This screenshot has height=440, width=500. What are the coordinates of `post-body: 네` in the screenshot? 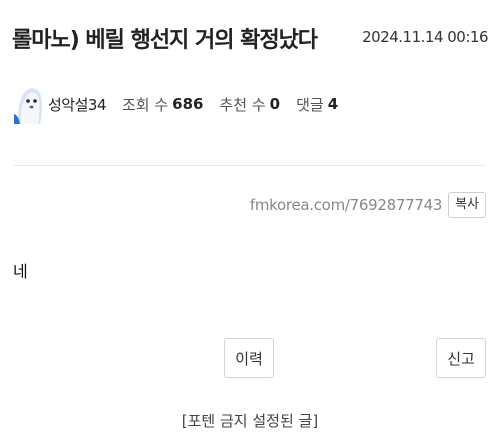 It's located at (20, 271).